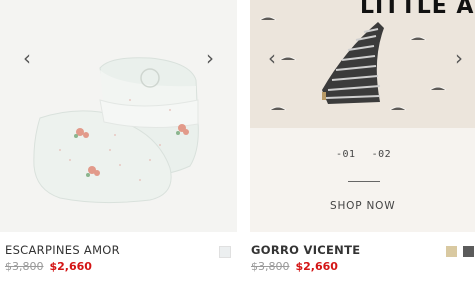  What do you see at coordinates (305, 250) in the screenshot?
I see `product-title: GORRO VICENTE` at bounding box center [305, 250].